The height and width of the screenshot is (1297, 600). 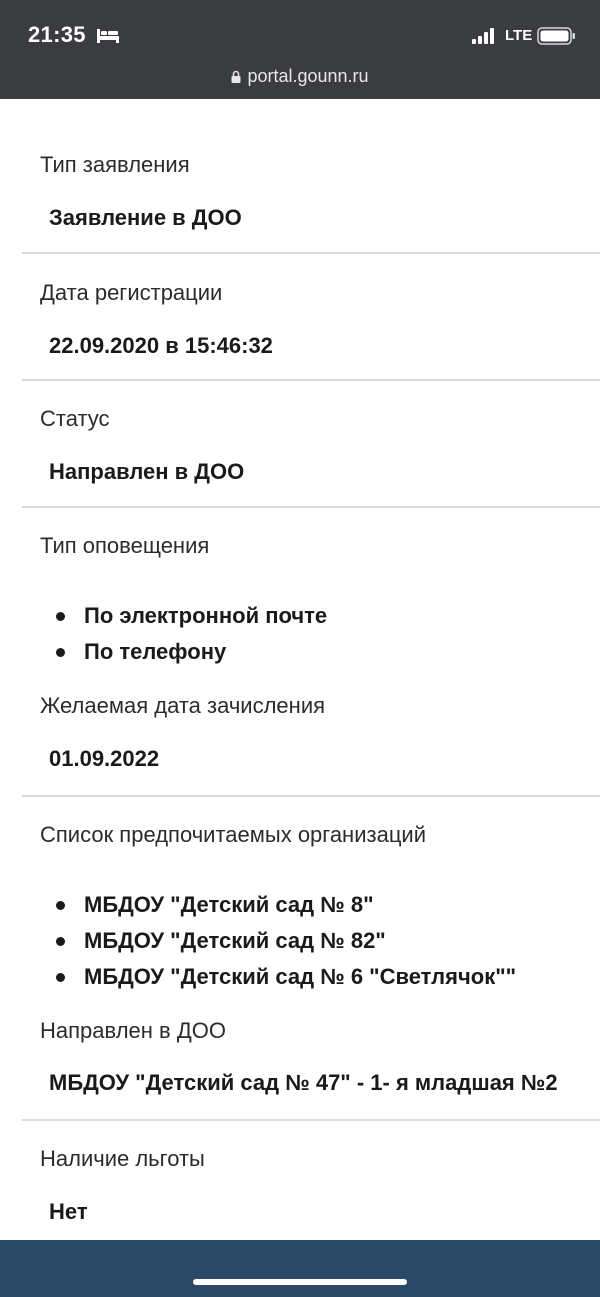 I want to click on field-value: 01.09.2022, so click(x=104, y=758).